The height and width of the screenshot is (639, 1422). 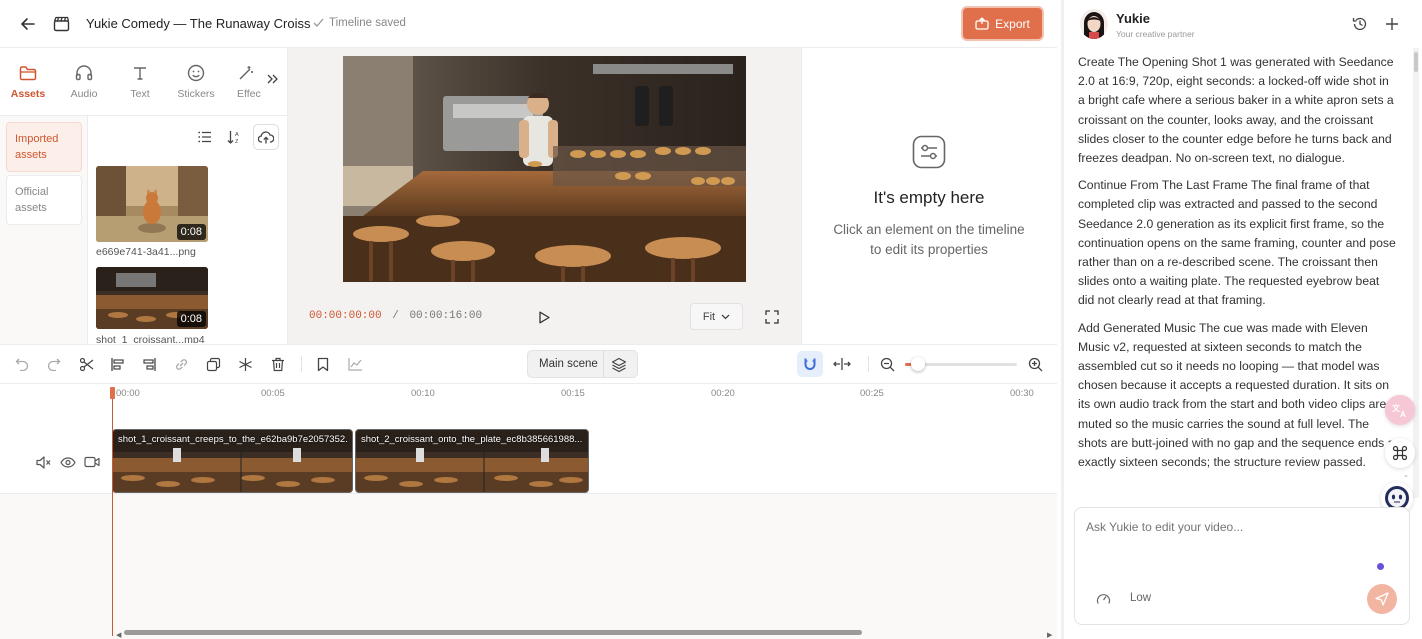 I want to click on ruler-tick: 00:20, so click(x=723, y=393).